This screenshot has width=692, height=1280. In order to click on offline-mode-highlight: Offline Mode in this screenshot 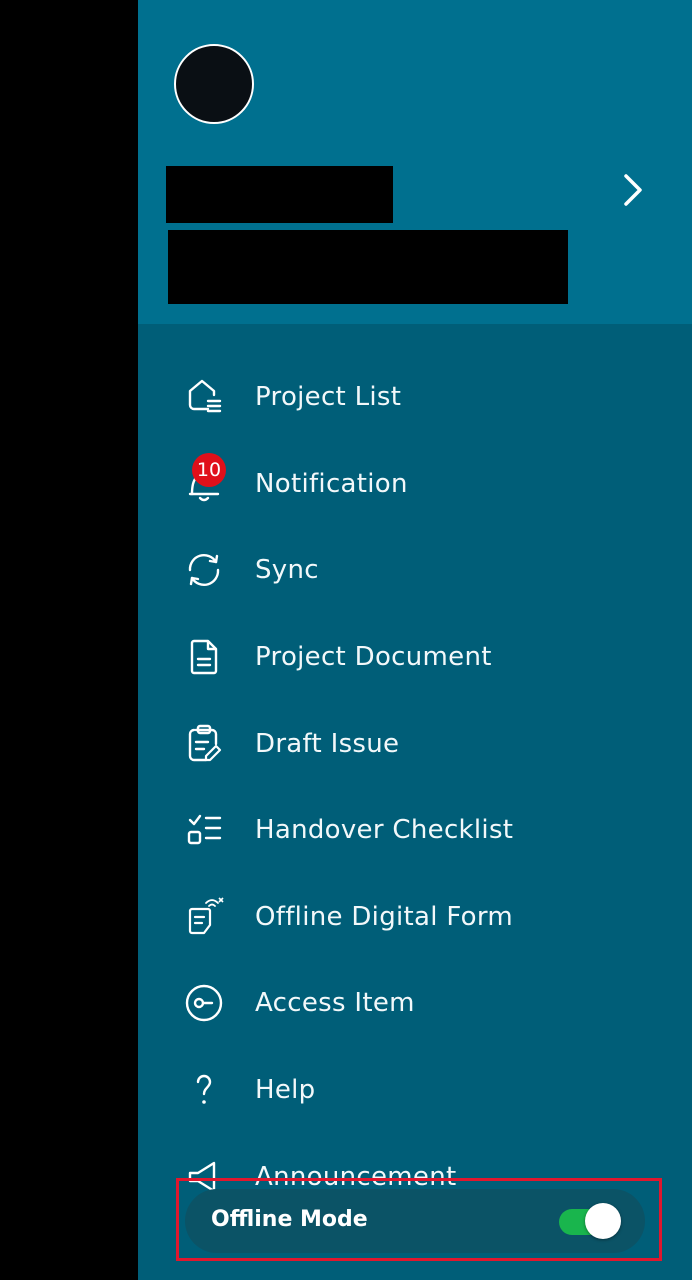, I will do `click(419, 1219)`.